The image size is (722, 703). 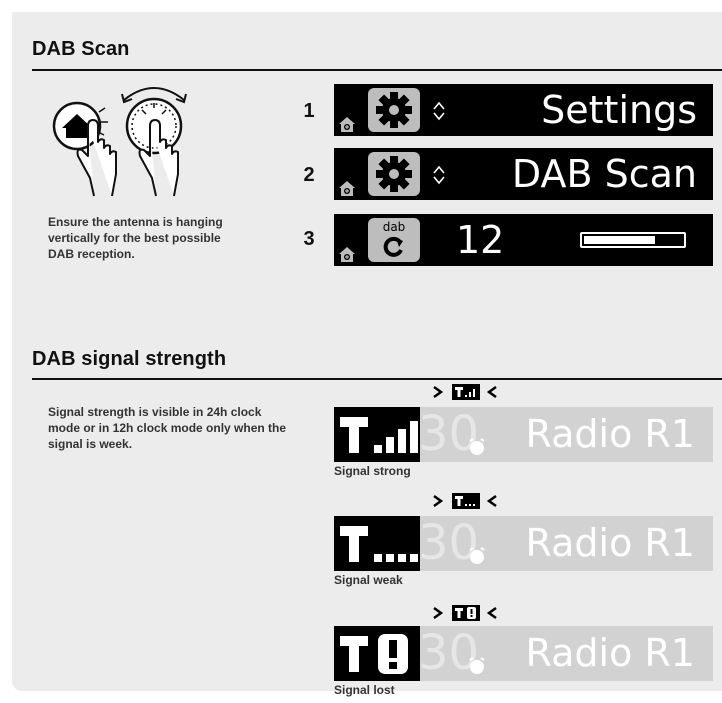 What do you see at coordinates (309, 175) in the screenshot?
I see `step-number: 2` at bounding box center [309, 175].